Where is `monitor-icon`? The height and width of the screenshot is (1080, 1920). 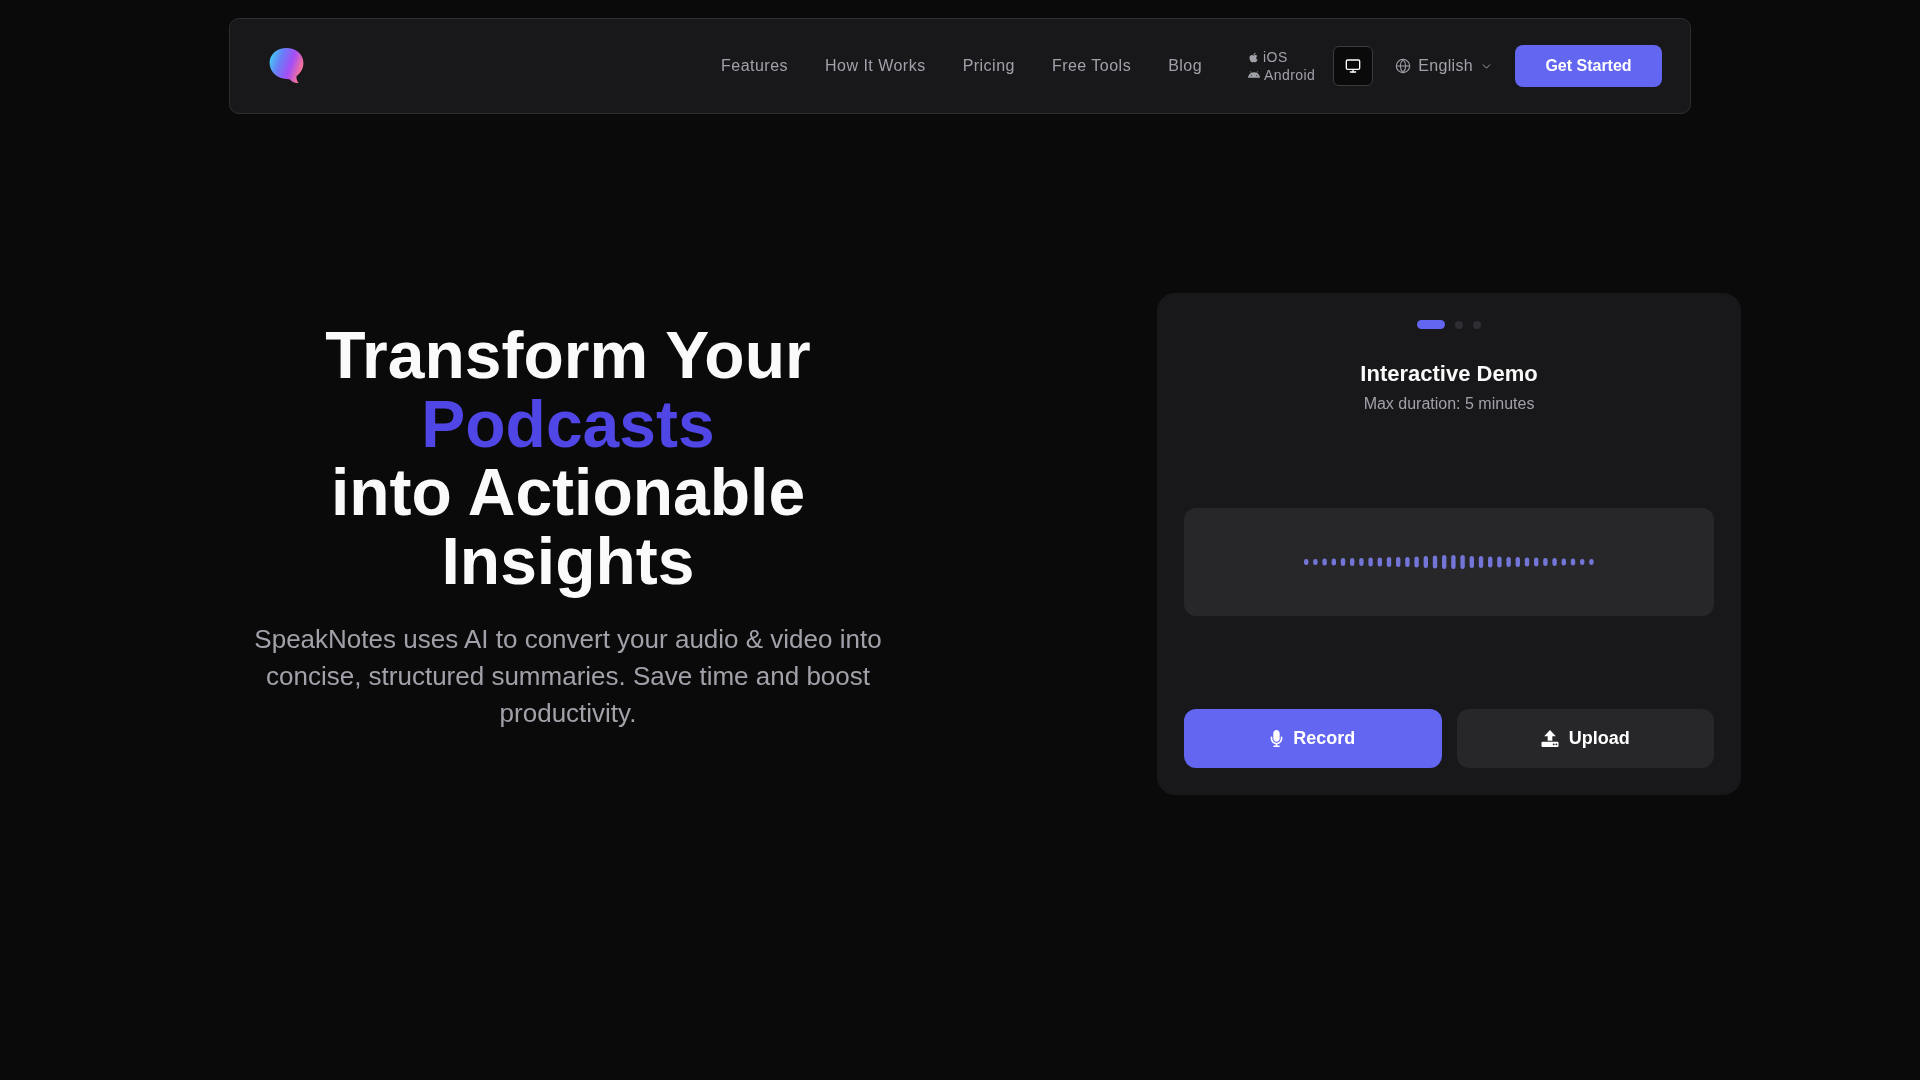
monitor-icon is located at coordinates (1353, 66).